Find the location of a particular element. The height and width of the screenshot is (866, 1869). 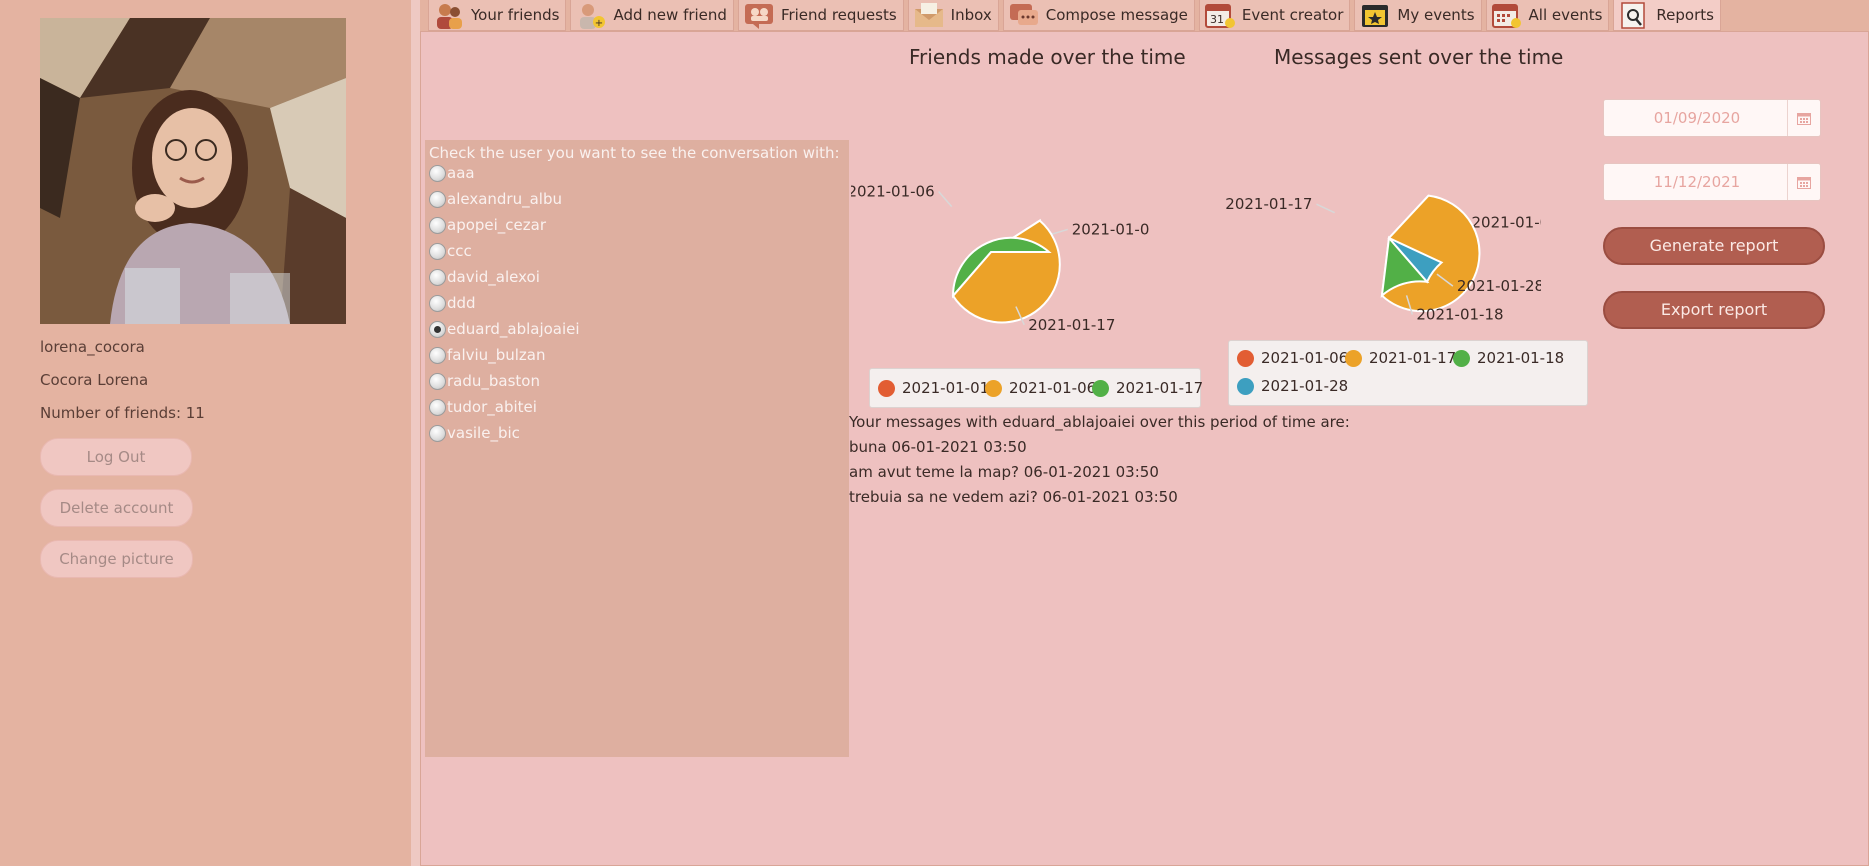

user-name: alexandru_albu is located at coordinates (504, 199).